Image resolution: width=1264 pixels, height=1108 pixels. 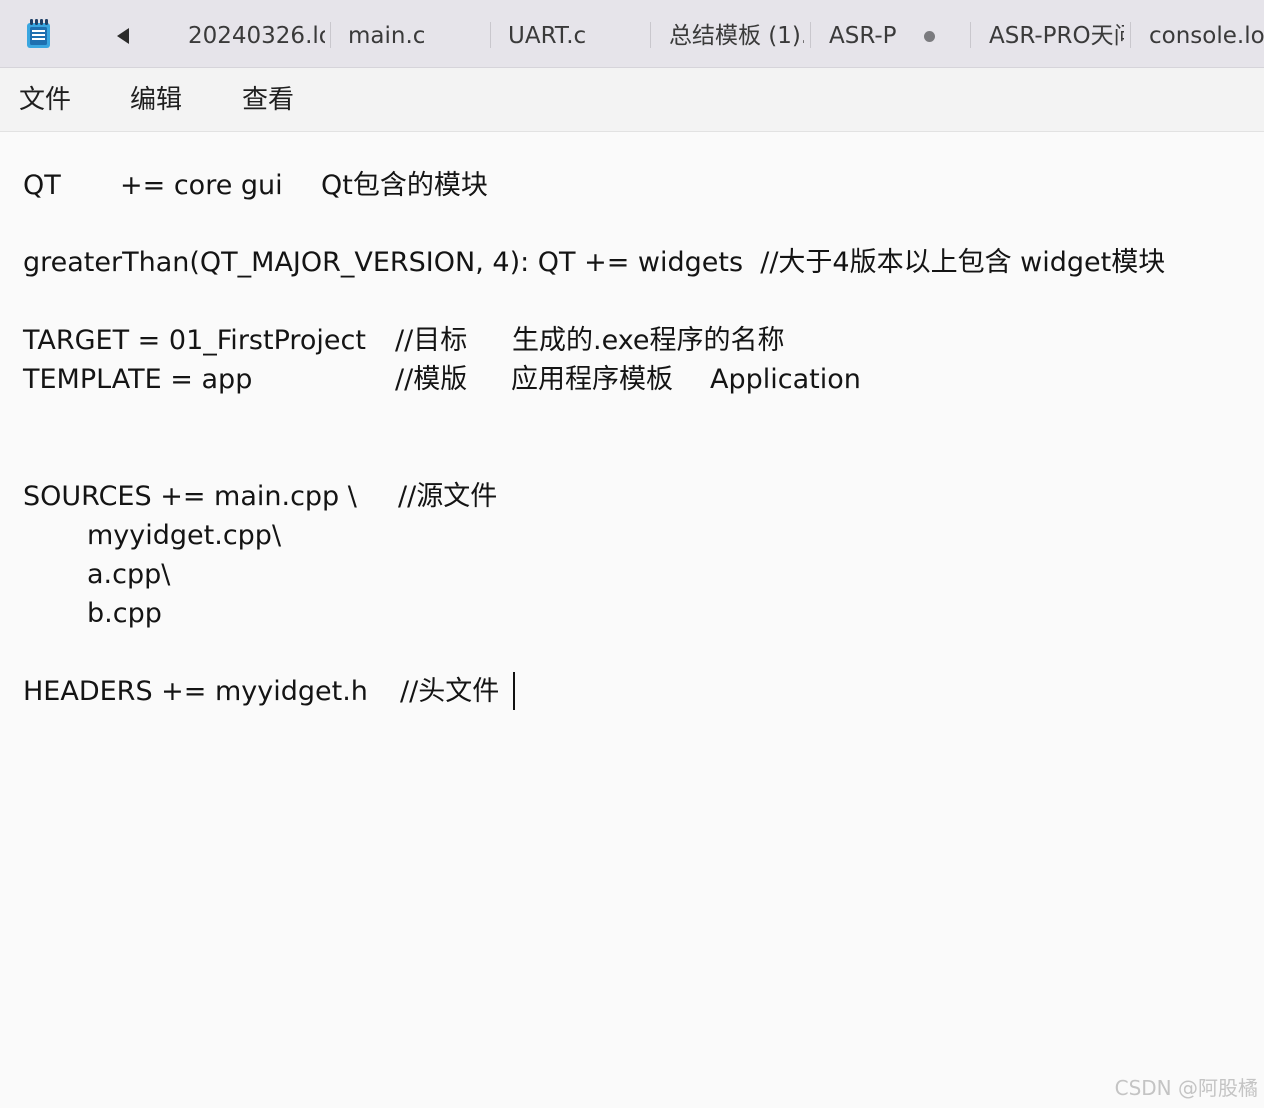 I want to click on editor-line: myyidget.cpp\, so click(x=152, y=536).